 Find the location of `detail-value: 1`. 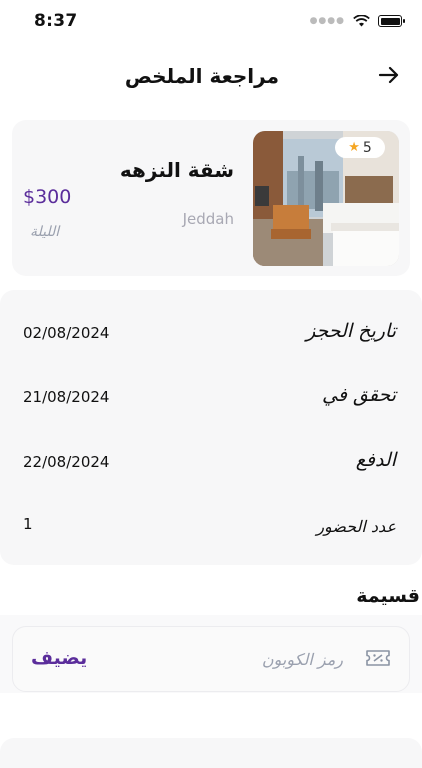

detail-value: 1 is located at coordinates (28, 524).